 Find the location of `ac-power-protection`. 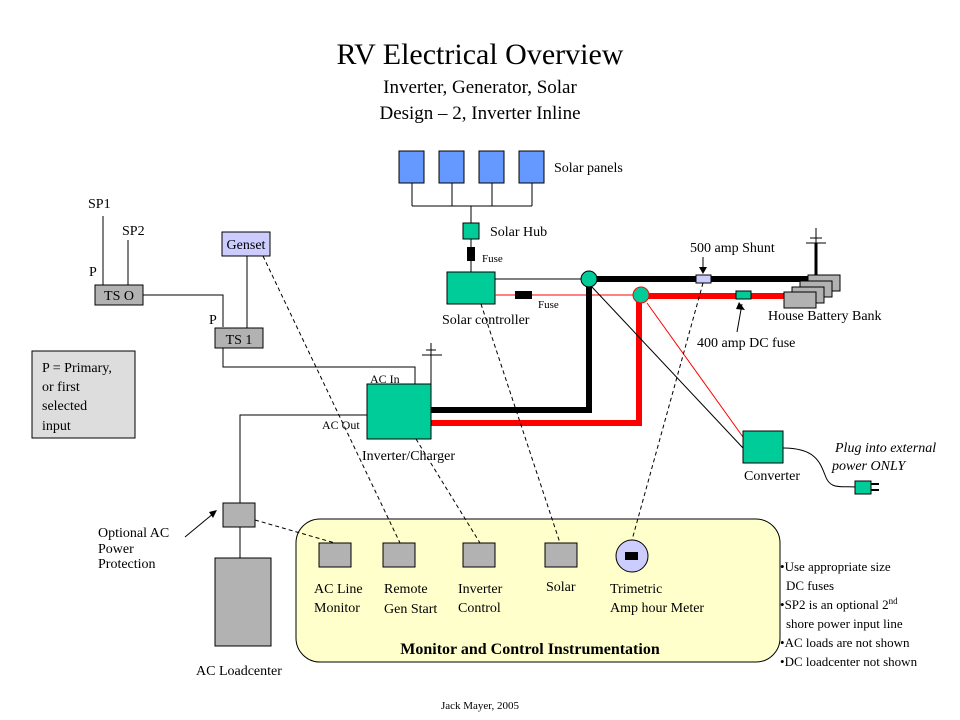

ac-power-protection is located at coordinates (239, 515).